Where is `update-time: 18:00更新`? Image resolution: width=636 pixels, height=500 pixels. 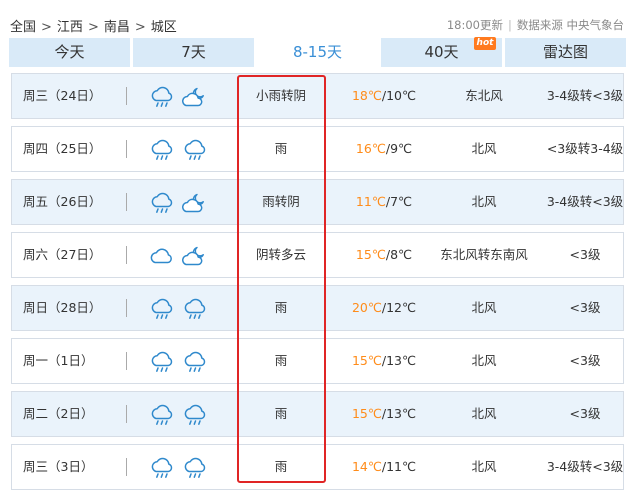
update-time: 18:00更新 is located at coordinates (474, 25).